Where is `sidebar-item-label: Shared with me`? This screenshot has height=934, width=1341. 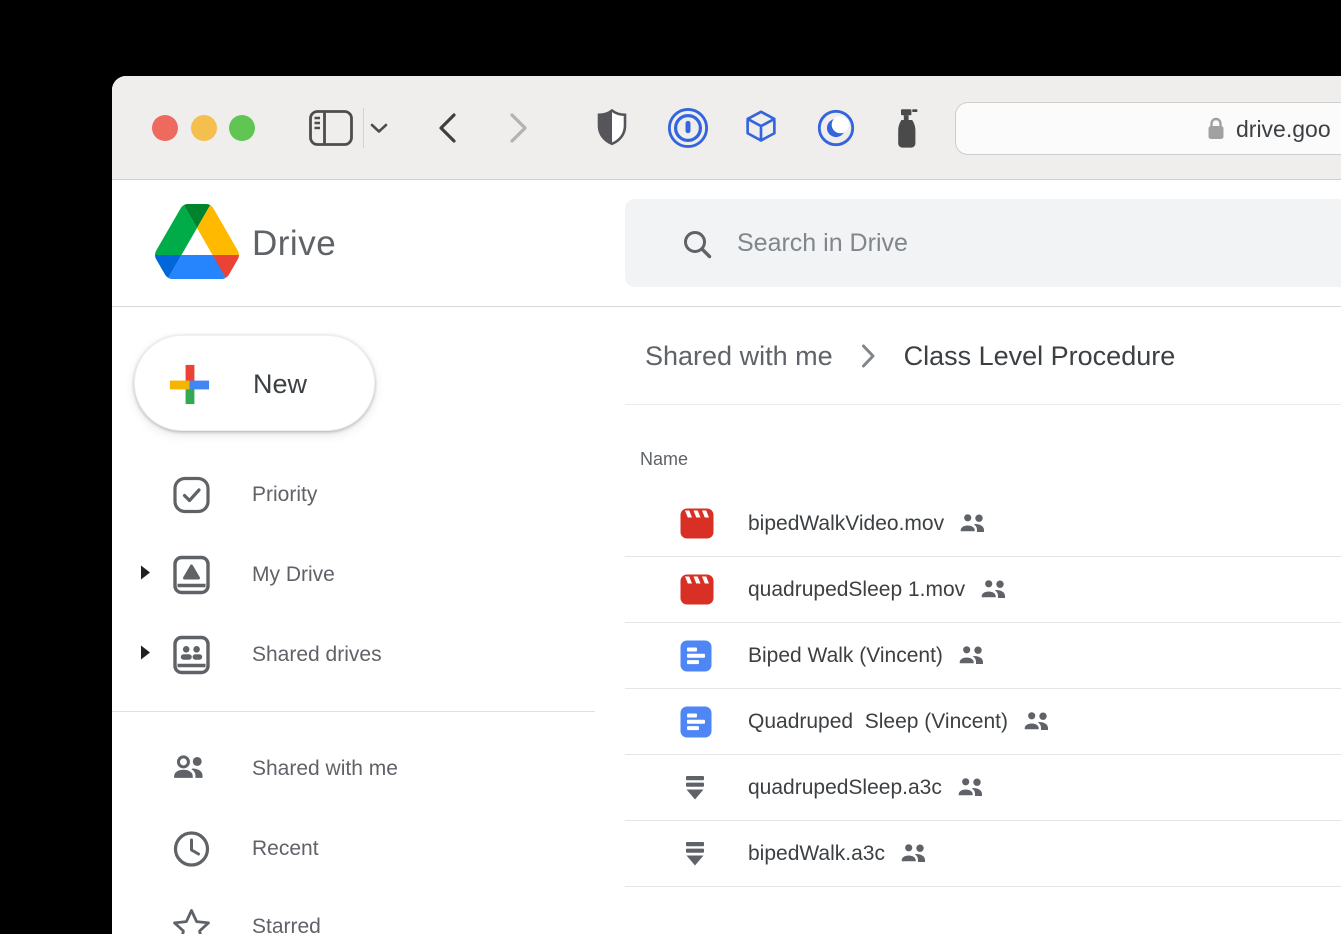
sidebar-item-label: Shared with me is located at coordinates (325, 768).